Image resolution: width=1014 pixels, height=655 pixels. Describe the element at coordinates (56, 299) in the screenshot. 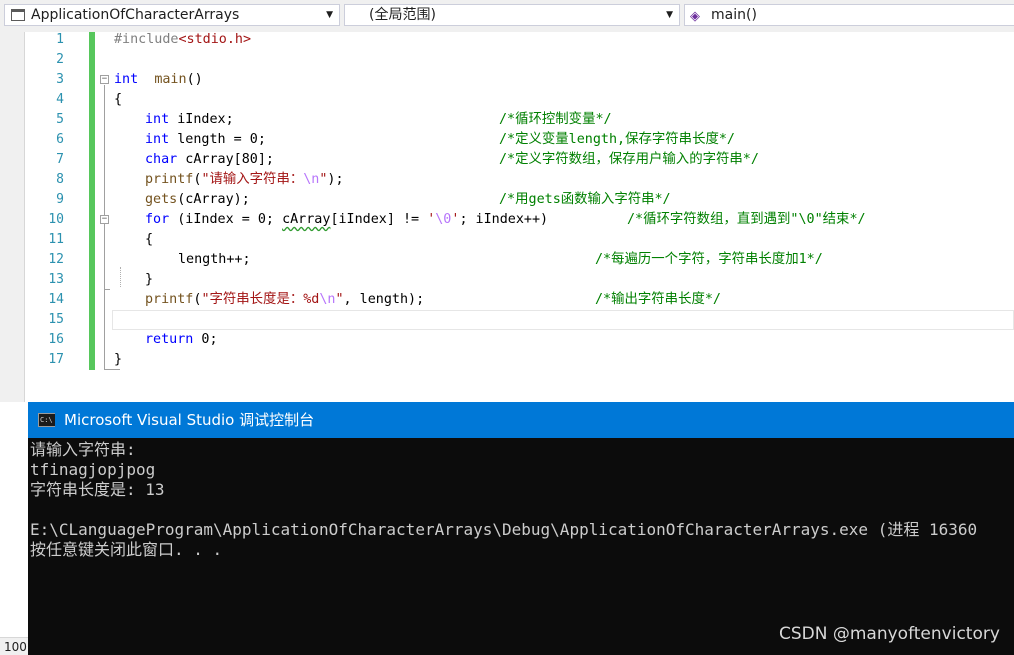

I see `line-number: 14` at that location.